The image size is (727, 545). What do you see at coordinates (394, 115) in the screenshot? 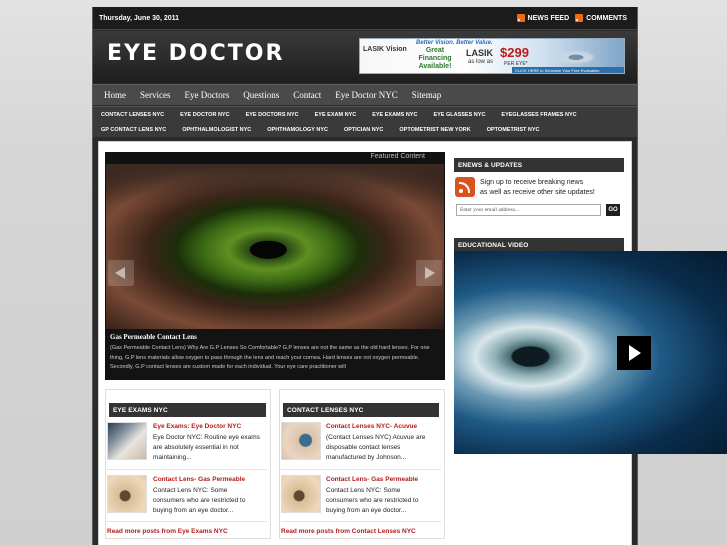
I see `category-eye-exams-nyc: EYE EXAMS NYC` at bounding box center [394, 115].